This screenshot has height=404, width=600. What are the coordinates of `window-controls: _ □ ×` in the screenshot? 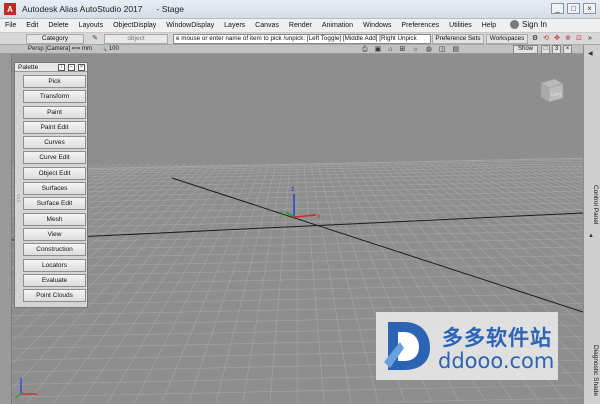 It's located at (573, 8).